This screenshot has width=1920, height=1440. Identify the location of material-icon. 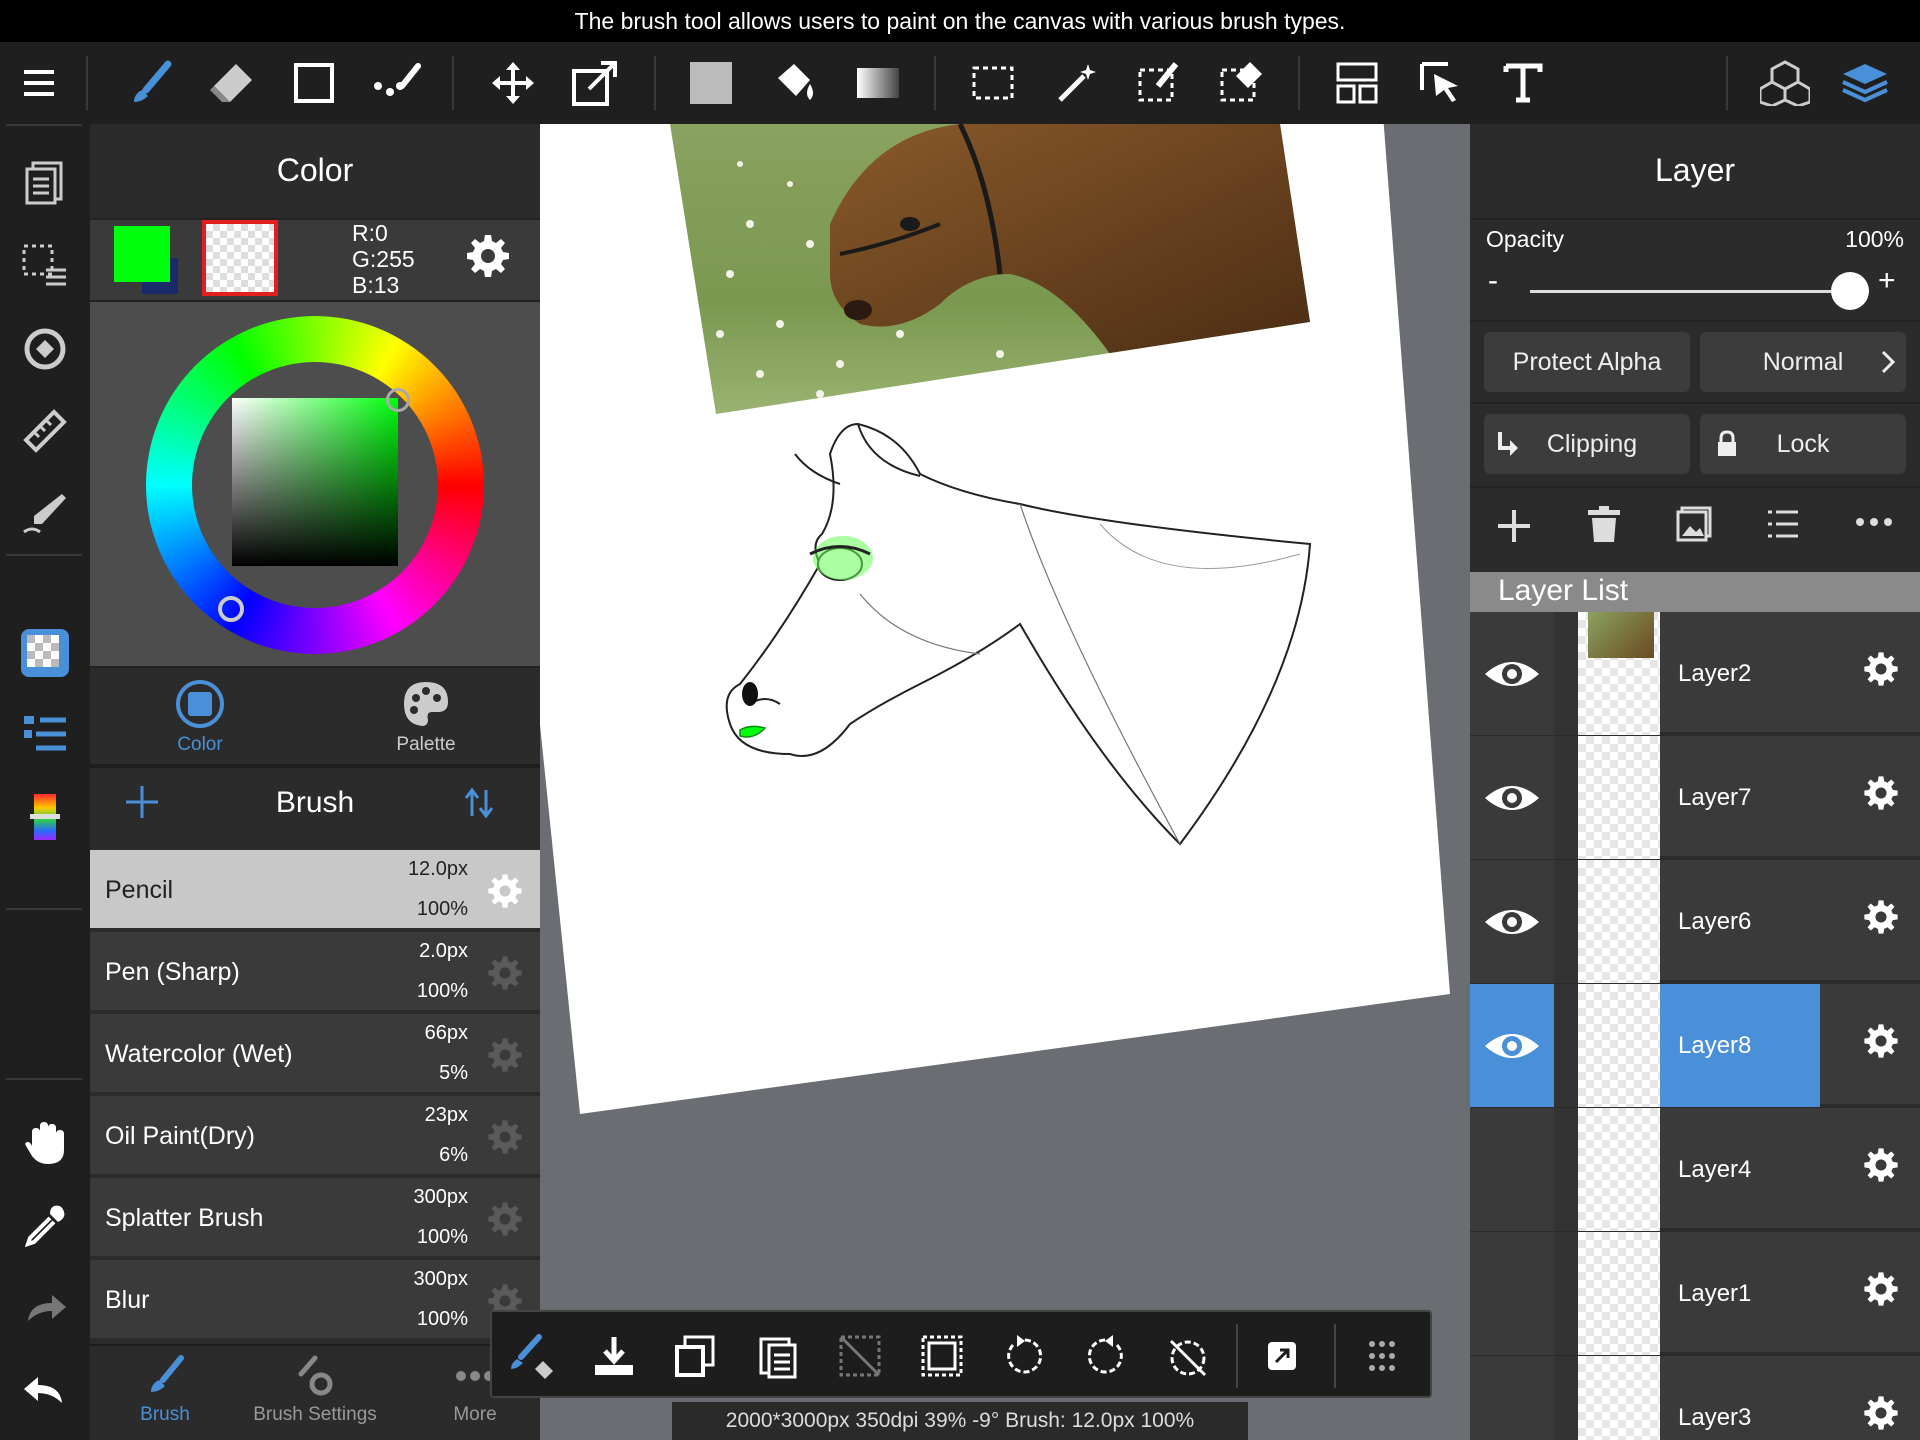
(45, 653).